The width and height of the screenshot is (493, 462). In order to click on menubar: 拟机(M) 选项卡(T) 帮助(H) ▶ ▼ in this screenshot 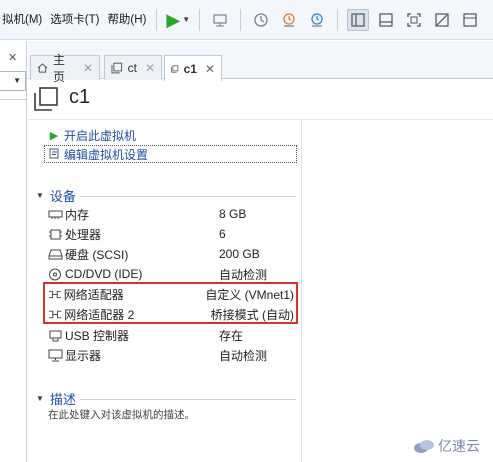, I will do `click(246, 20)`.